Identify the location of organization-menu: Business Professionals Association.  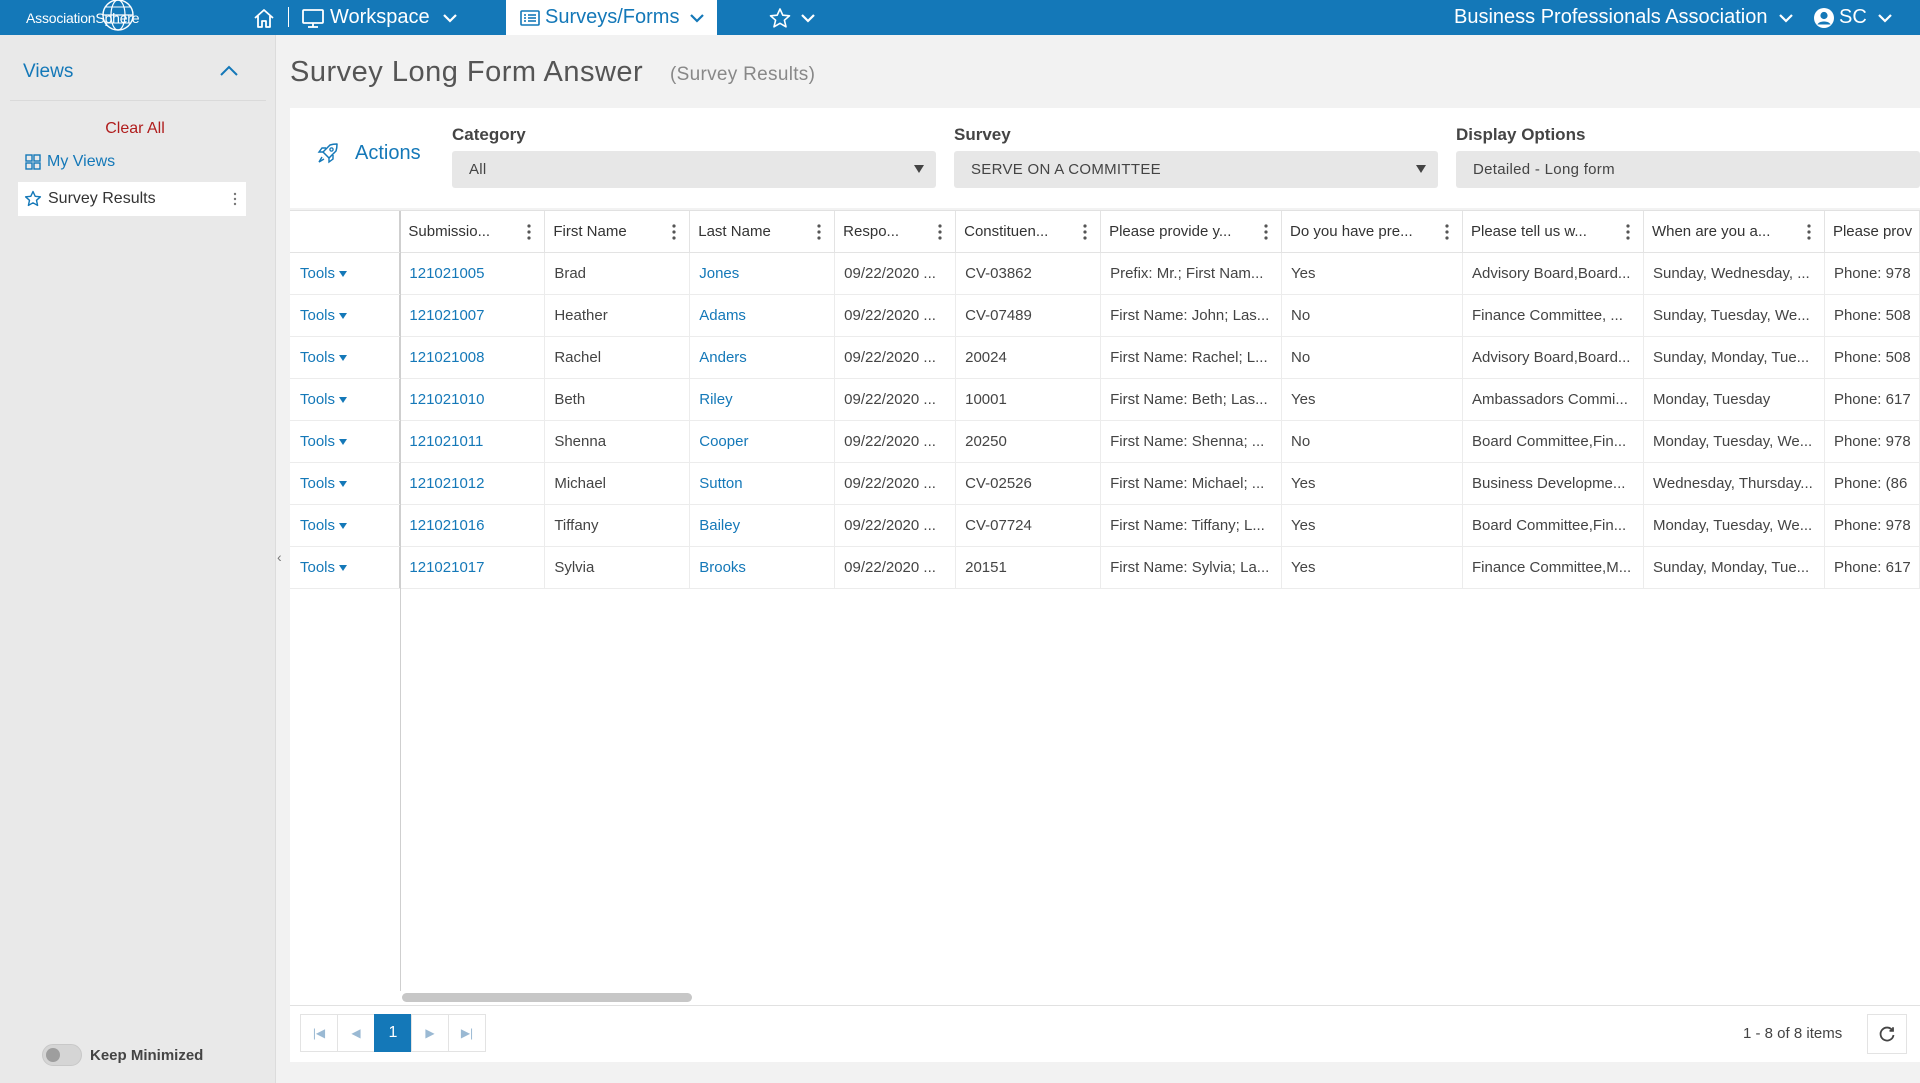
(1625, 17).